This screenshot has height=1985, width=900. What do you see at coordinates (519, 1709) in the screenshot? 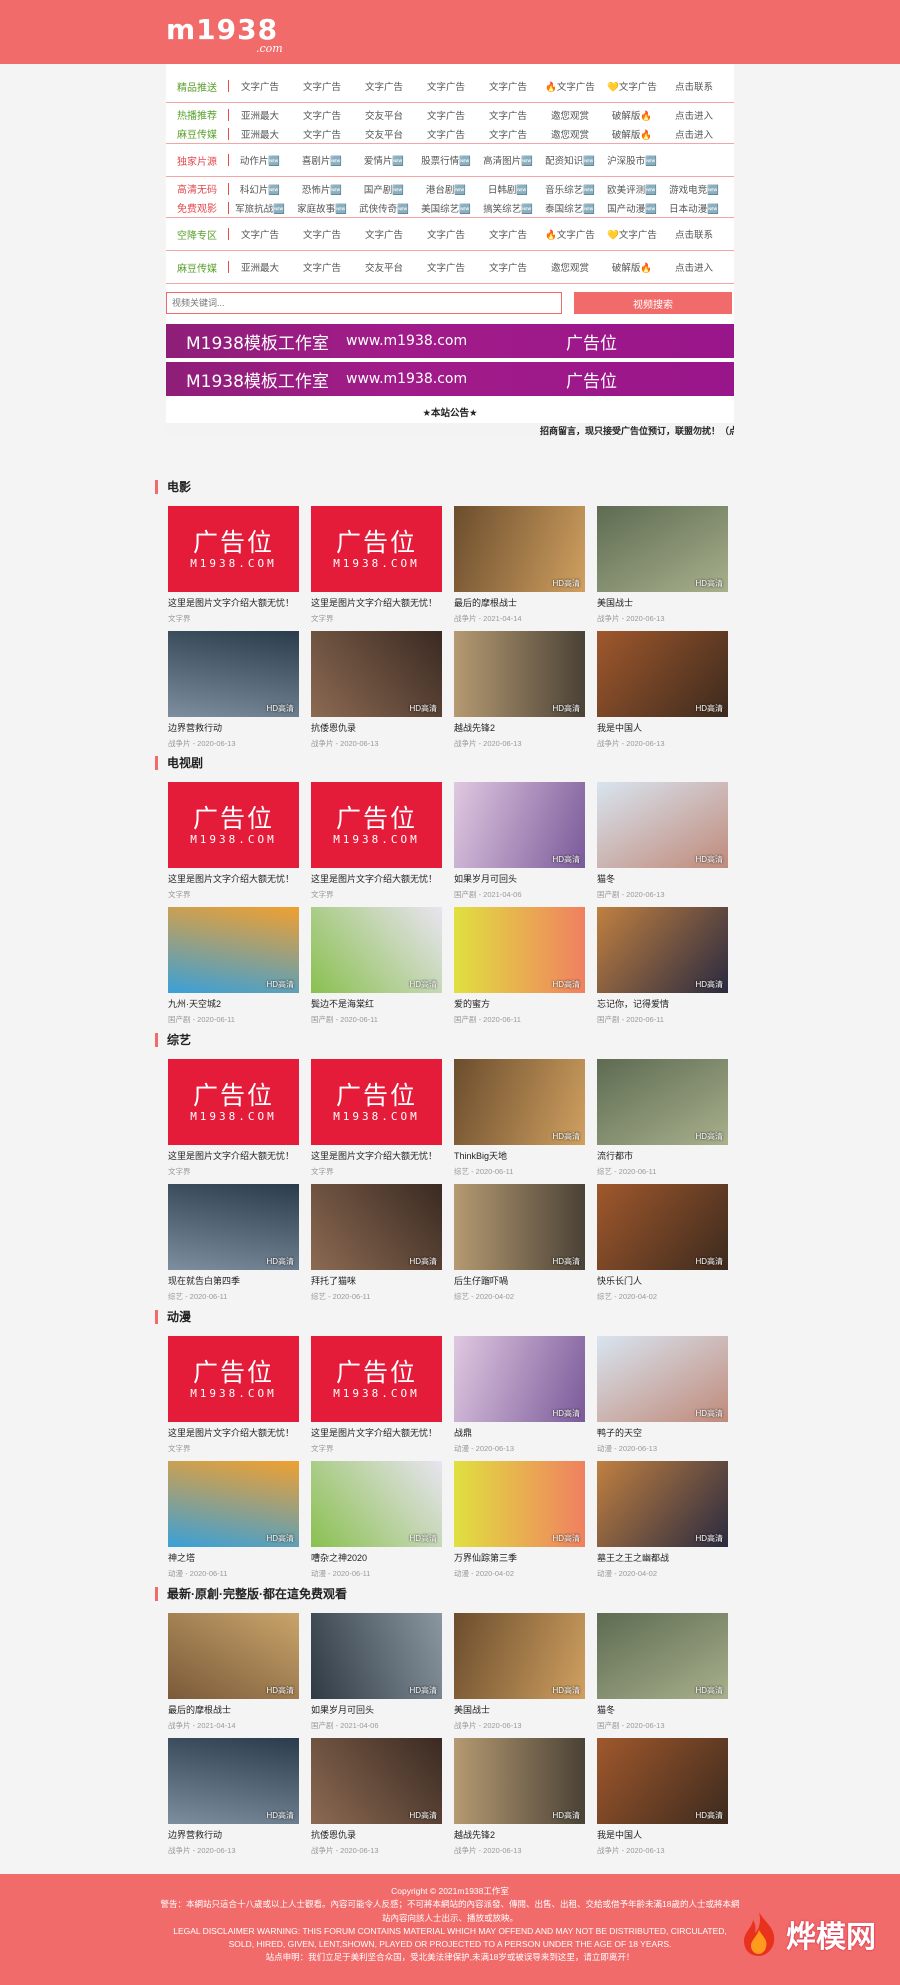
I see `video-title: 美国战士` at bounding box center [519, 1709].